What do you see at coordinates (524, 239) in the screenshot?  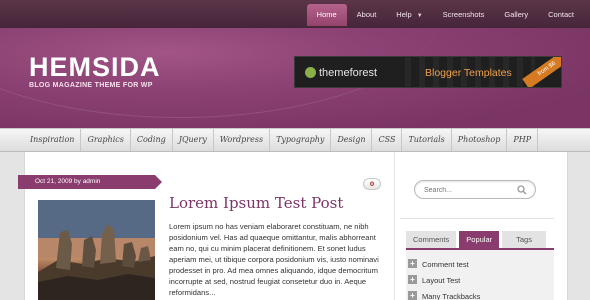 I see `tab-tags: Tags` at bounding box center [524, 239].